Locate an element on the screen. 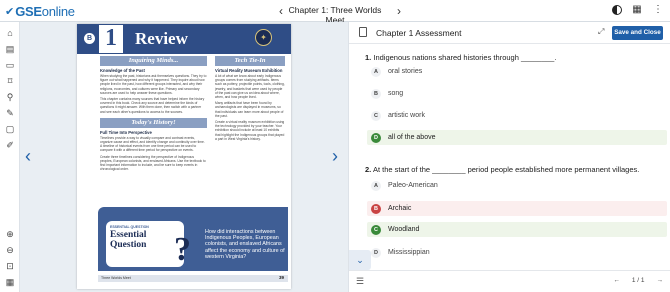  fit-page-icon: ⊡ is located at coordinates (10, 266).